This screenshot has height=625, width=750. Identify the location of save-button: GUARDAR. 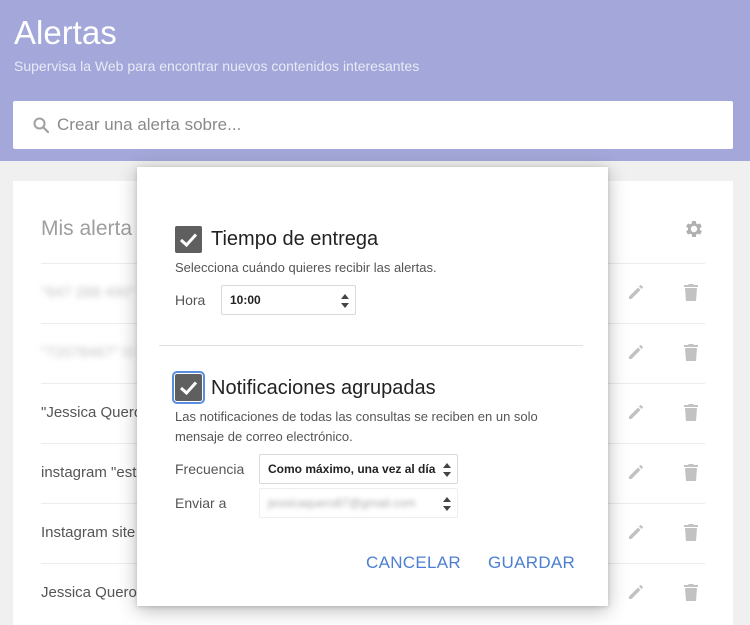
(531, 563).